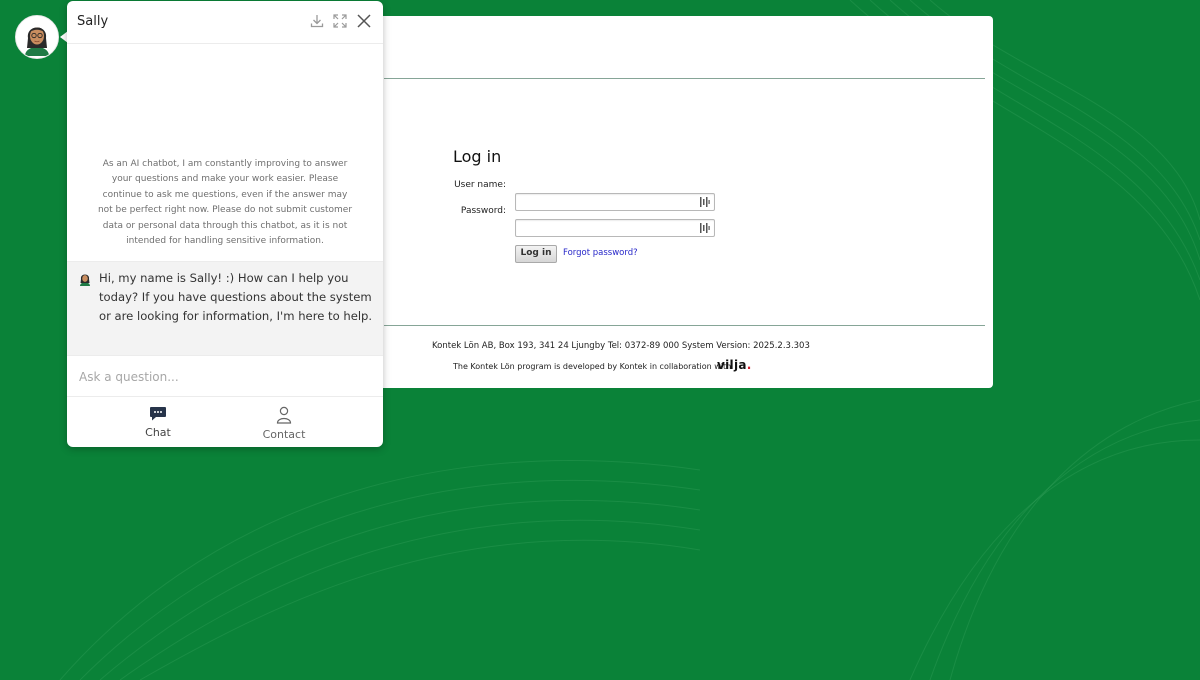  Describe the element at coordinates (158, 414) in the screenshot. I see `chat-bubble-icon` at that location.